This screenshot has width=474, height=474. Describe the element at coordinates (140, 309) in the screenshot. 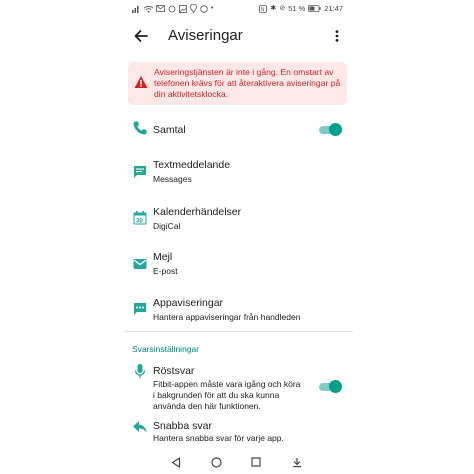

I see `app-notification-icon` at that location.